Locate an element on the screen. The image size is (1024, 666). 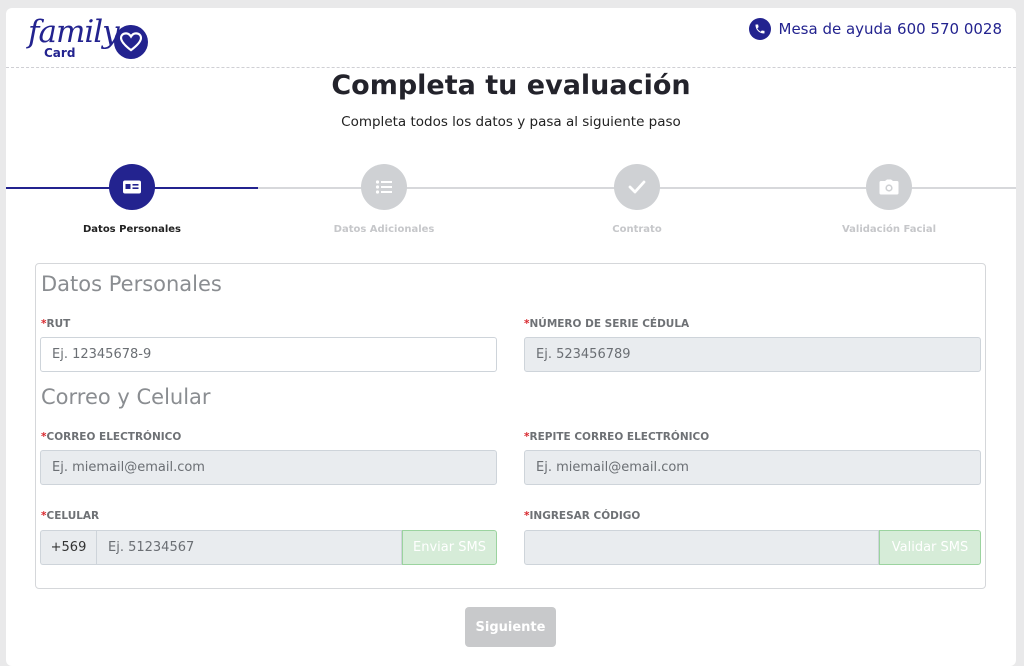
code-label: *INGRESAR CÓDIGO is located at coordinates (582, 516).